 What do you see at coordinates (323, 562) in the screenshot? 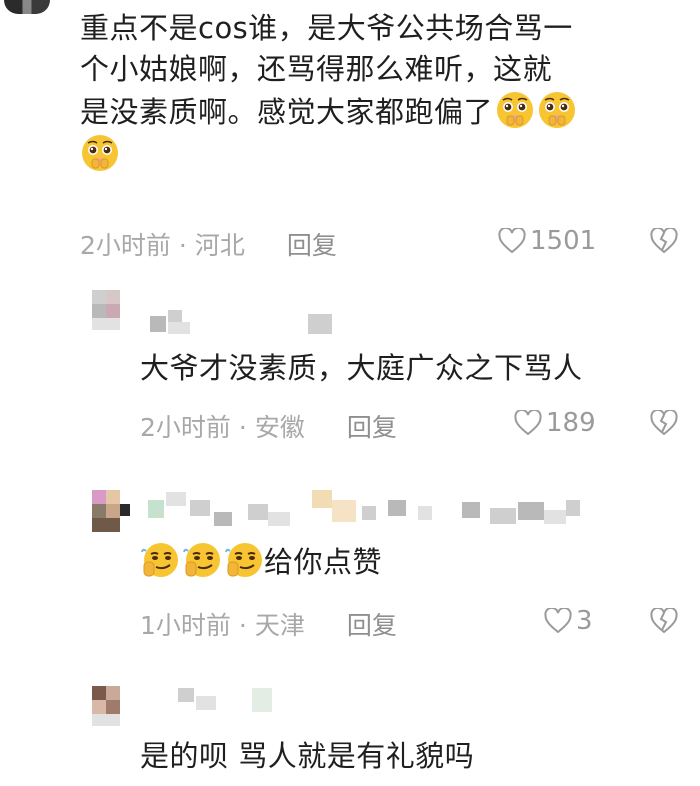
I see `reply-body-text: 给你点赞` at bounding box center [323, 562].